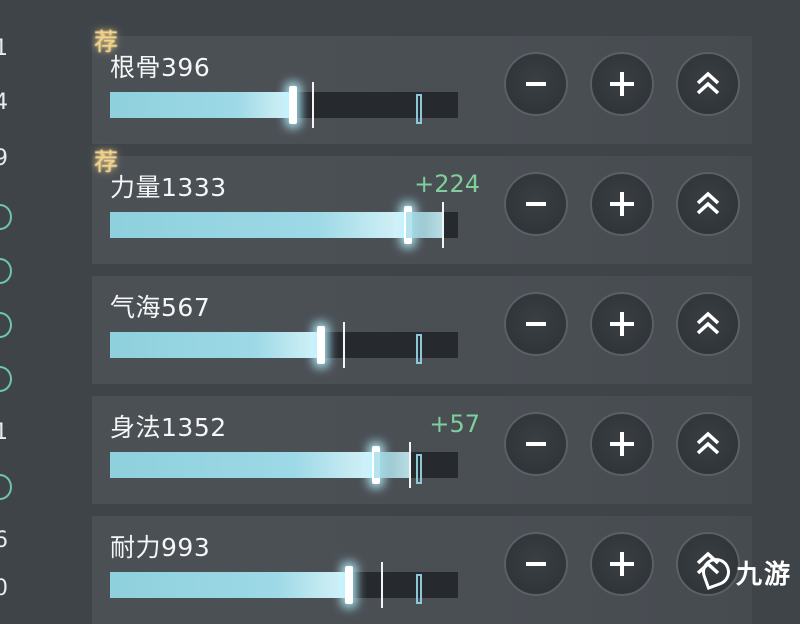  Describe the element at coordinates (186, 547) in the screenshot. I see `stat-value: 993` at that location.